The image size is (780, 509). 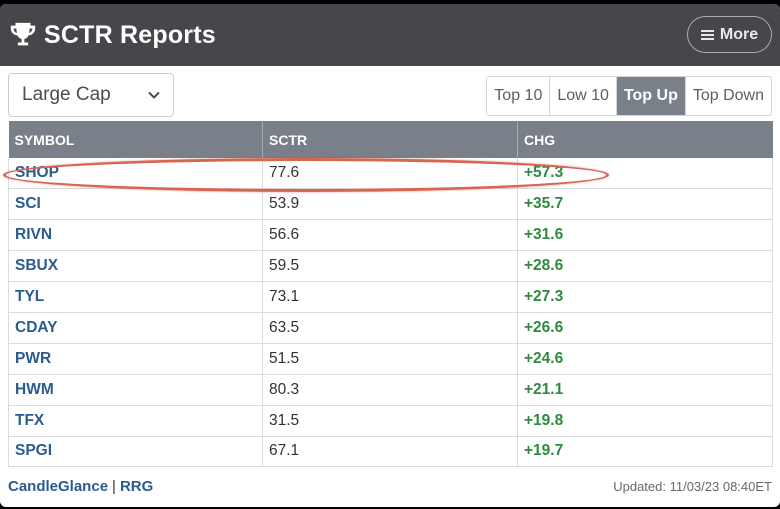 I want to click on sctr-value: 63.5, so click(x=390, y=328).